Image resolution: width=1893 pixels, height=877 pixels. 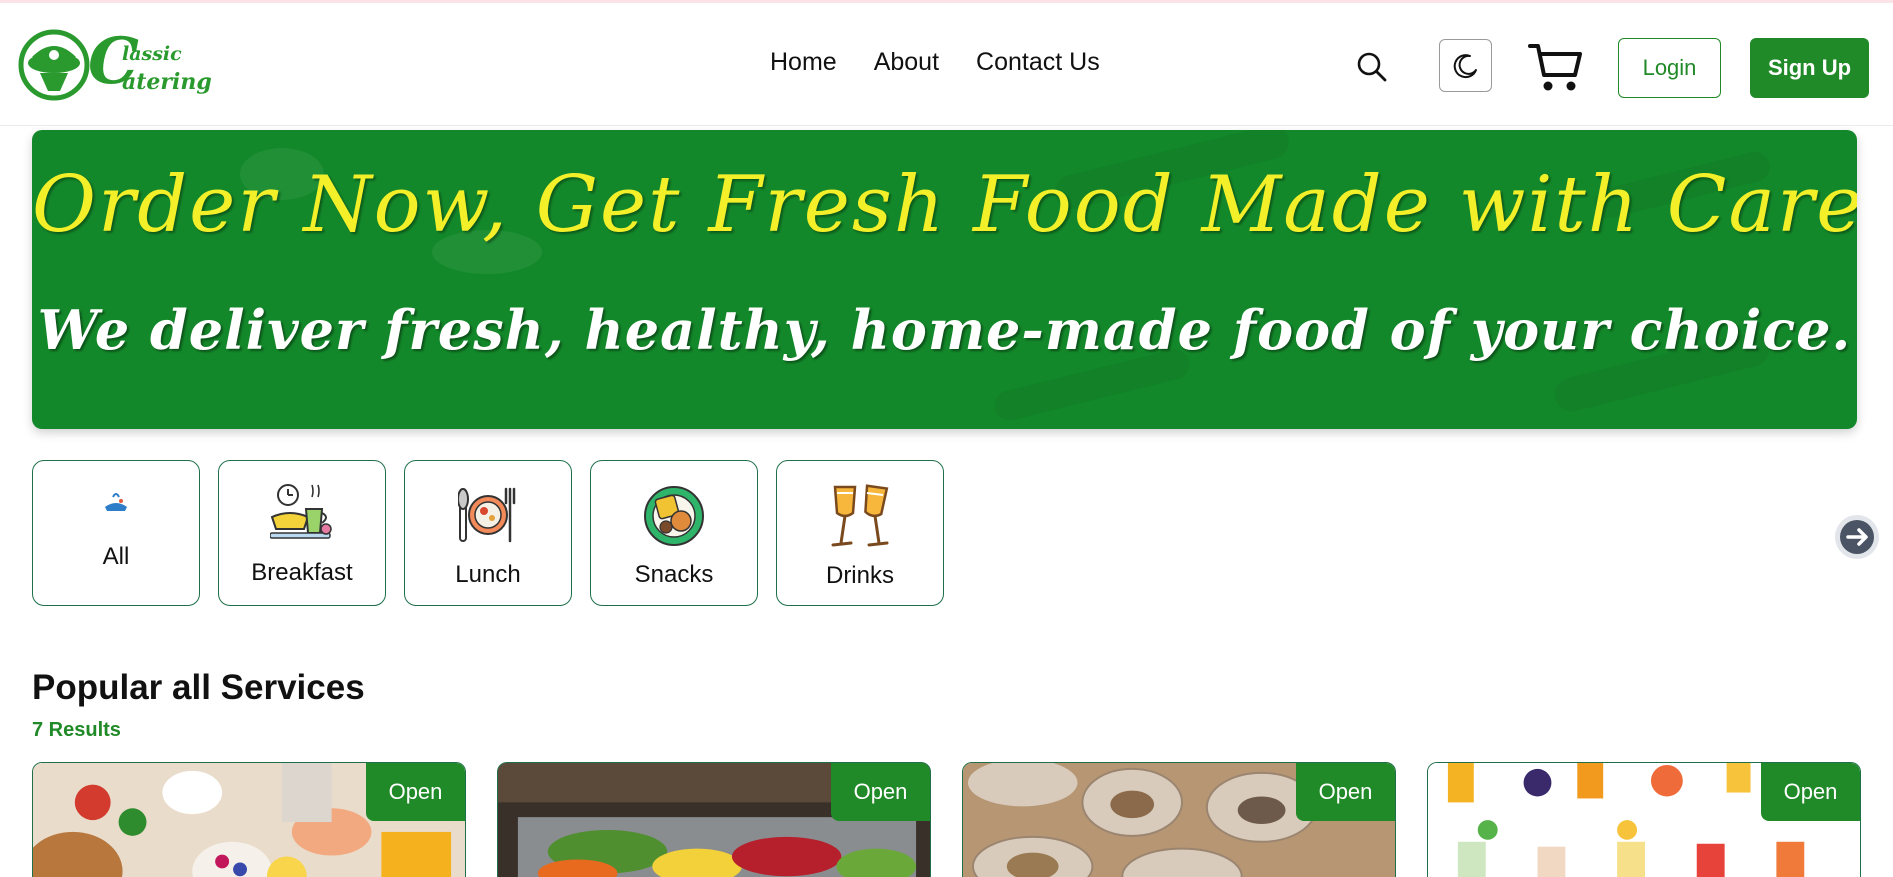 I want to click on nav-about: About, so click(x=906, y=62).